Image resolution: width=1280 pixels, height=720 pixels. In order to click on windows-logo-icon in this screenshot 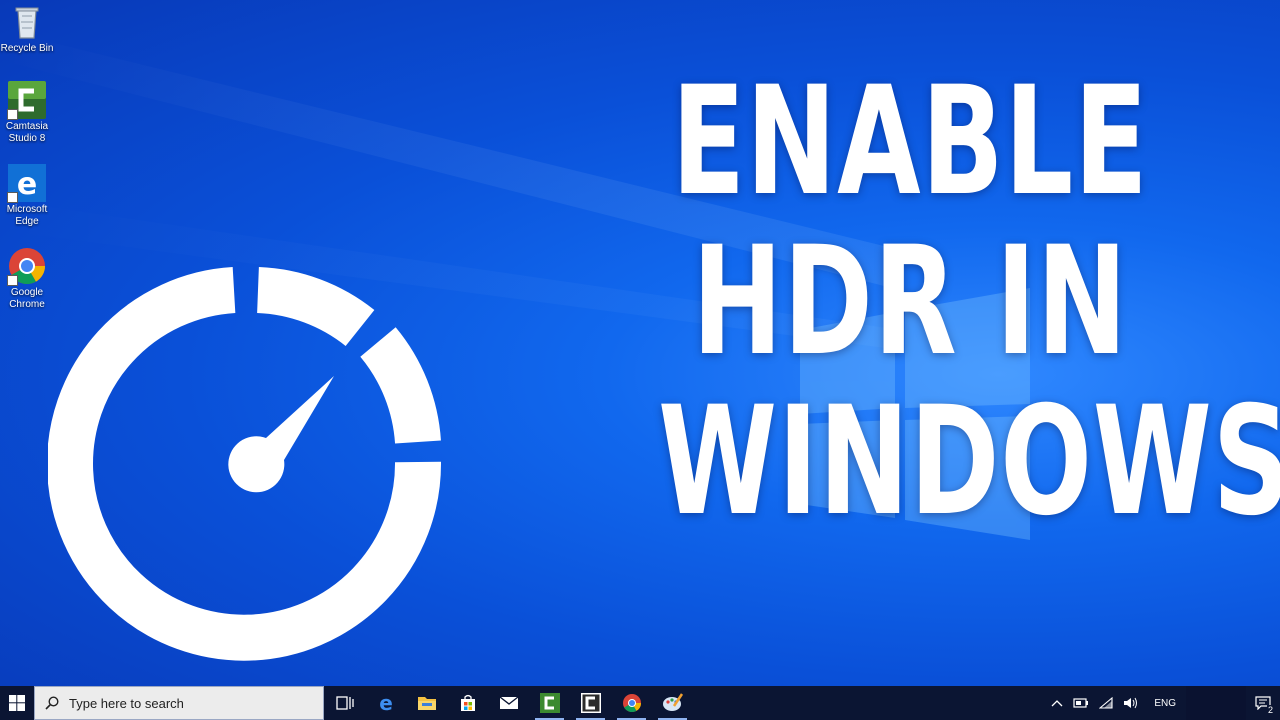, I will do `click(17, 703)`.